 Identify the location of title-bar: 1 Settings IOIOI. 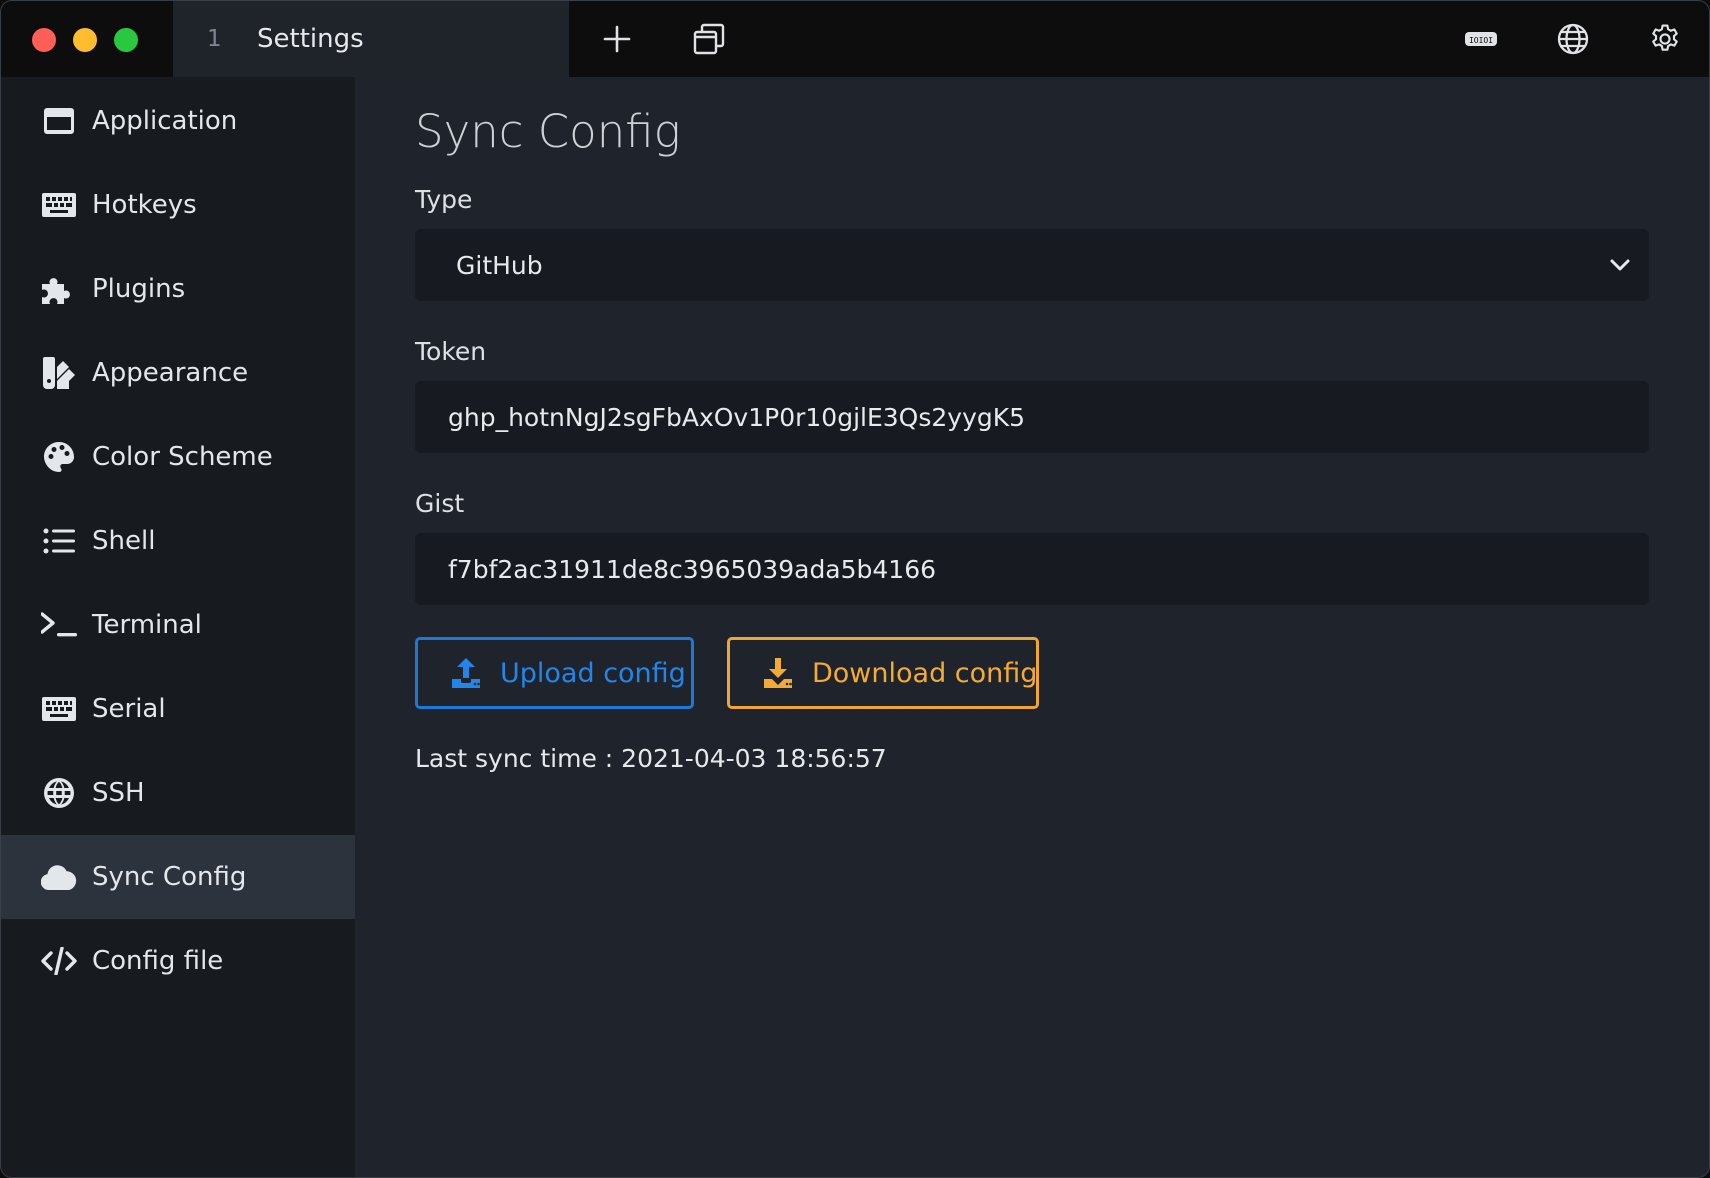
(855, 39).